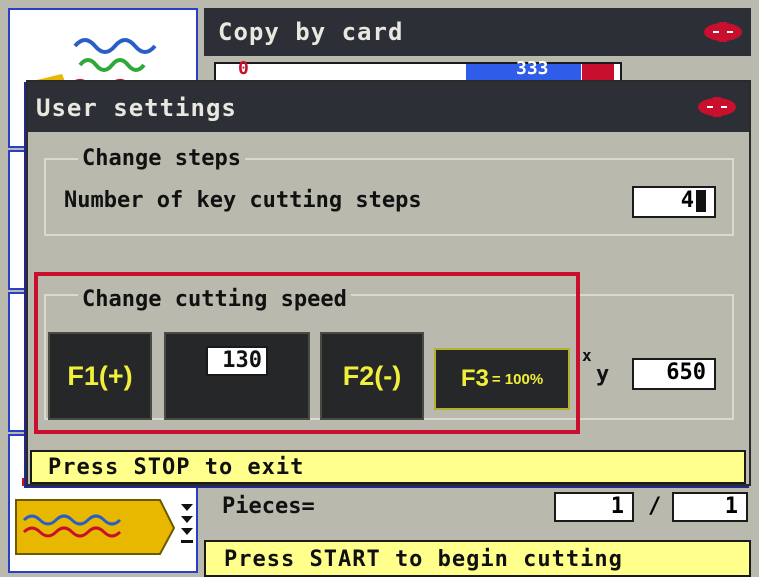  I want to click on xy-value: 650, so click(686, 372).